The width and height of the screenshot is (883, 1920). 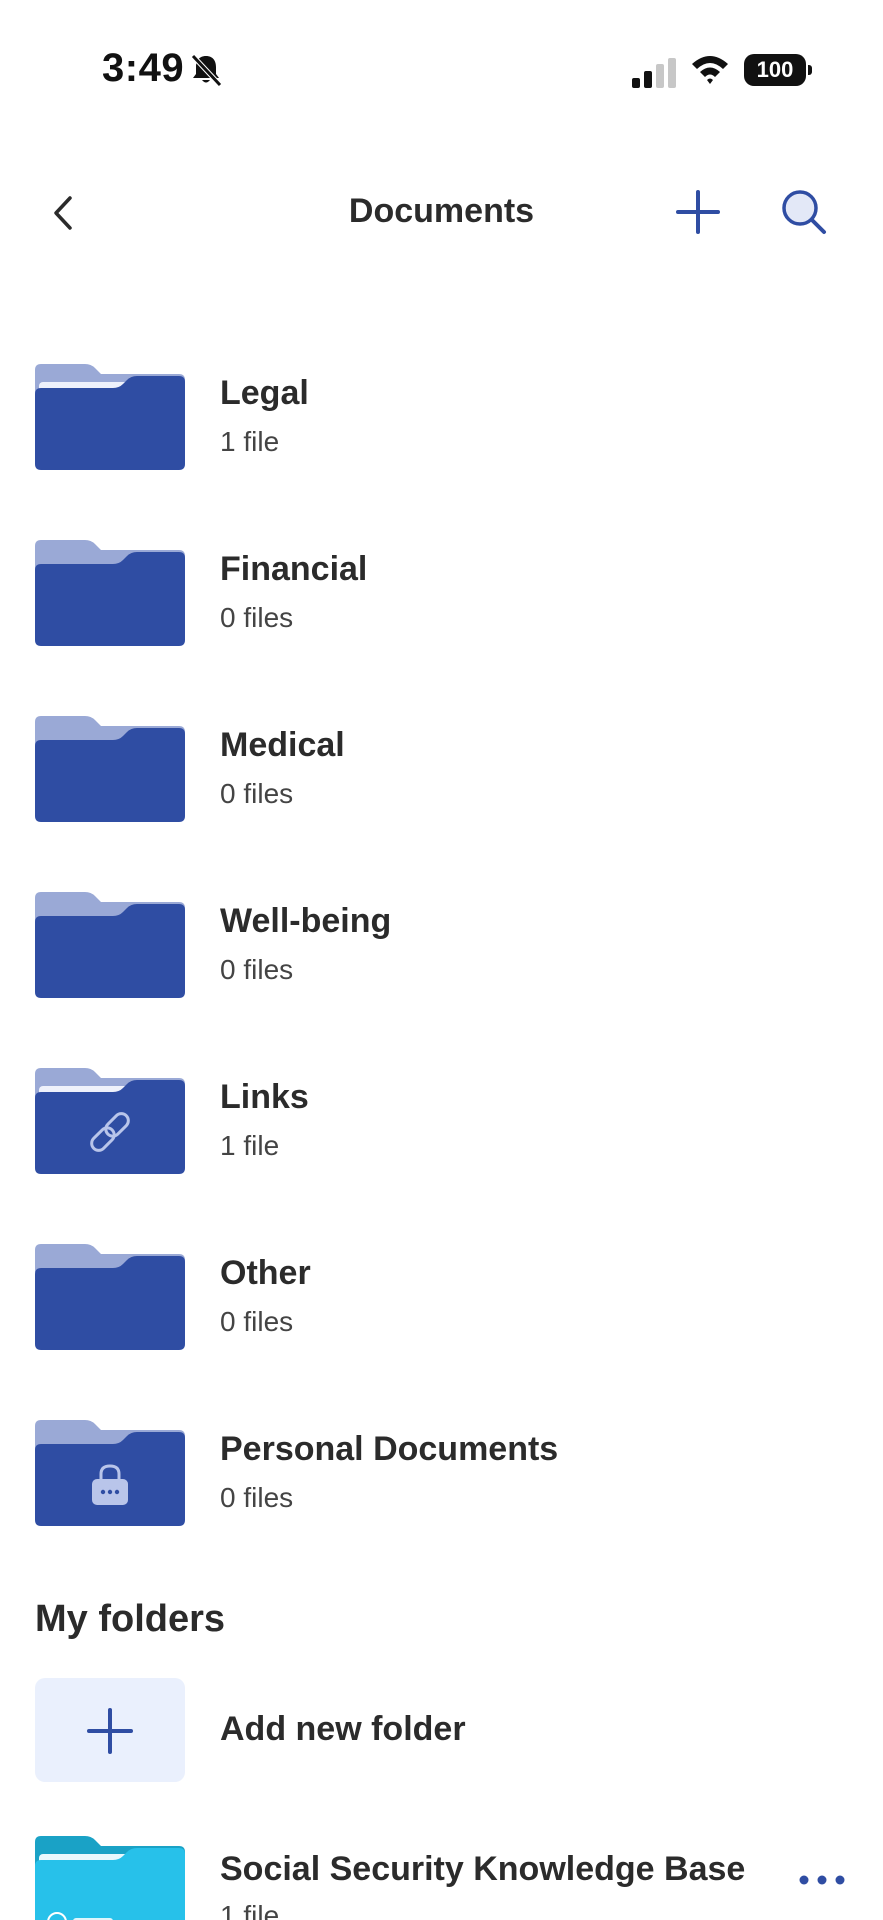 What do you see at coordinates (441, 614) in the screenshot?
I see `folder-row-financial: Financial 0 files` at bounding box center [441, 614].